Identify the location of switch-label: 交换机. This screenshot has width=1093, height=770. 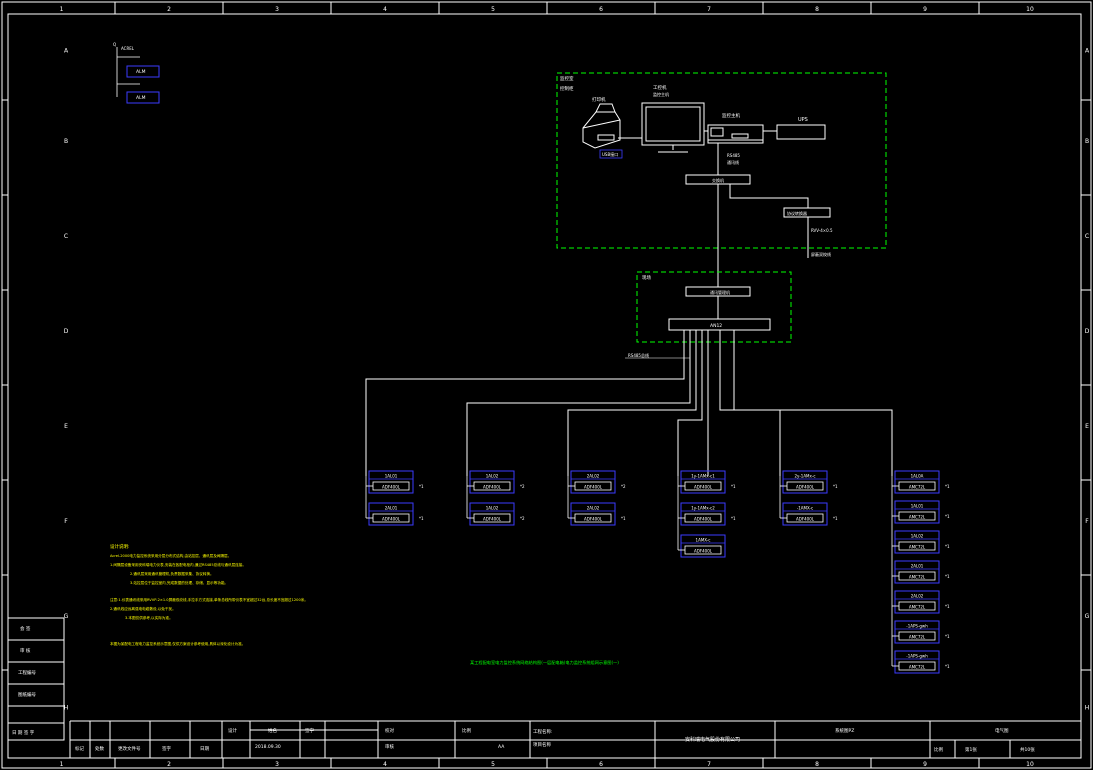
(718, 180).